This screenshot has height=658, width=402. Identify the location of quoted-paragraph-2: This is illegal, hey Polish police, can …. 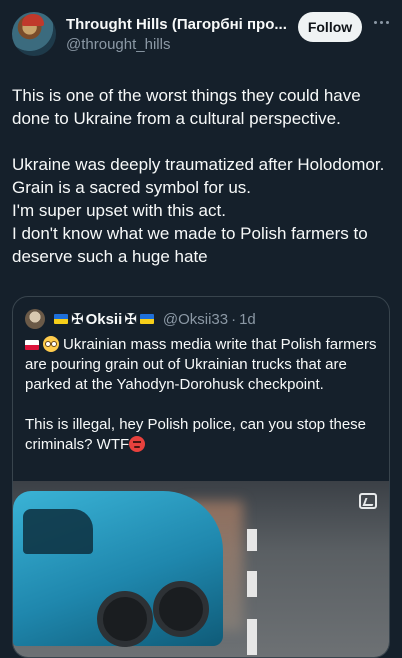
(201, 435).